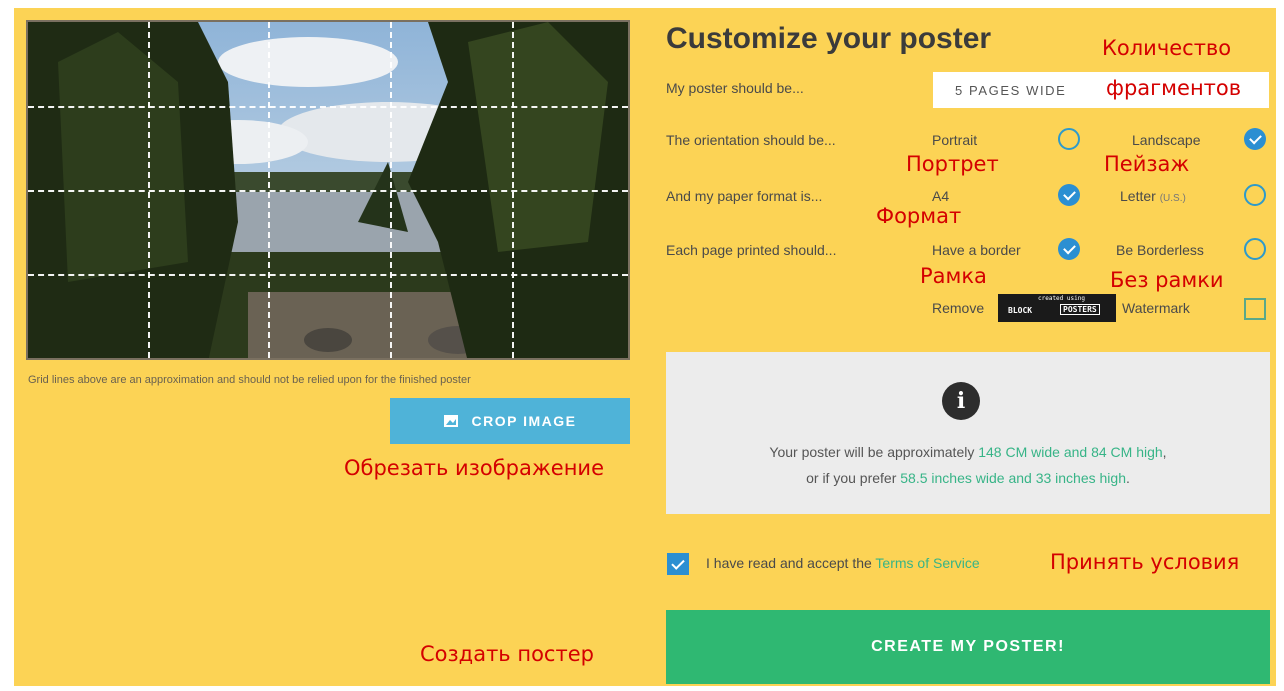 The height and width of the screenshot is (691, 1284). Describe the element at coordinates (976, 250) in the screenshot. I see `border-have-label: Have a border` at that location.